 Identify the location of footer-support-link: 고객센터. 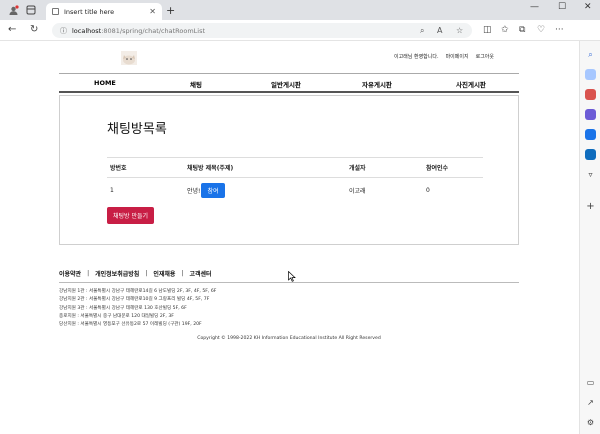
(200, 273).